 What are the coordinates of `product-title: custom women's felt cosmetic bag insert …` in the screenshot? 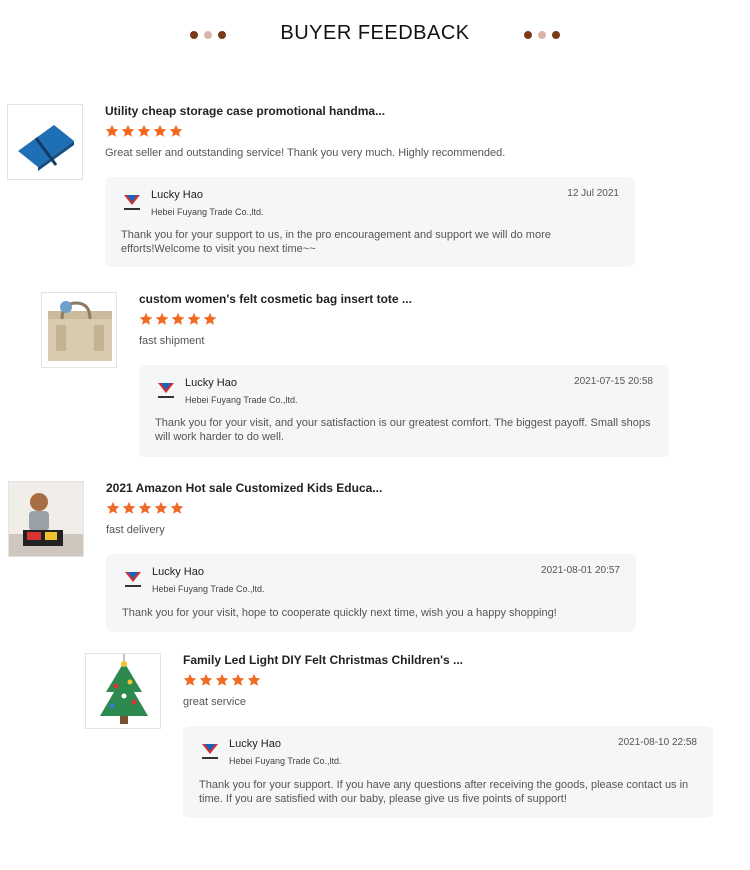 It's located at (275, 299).